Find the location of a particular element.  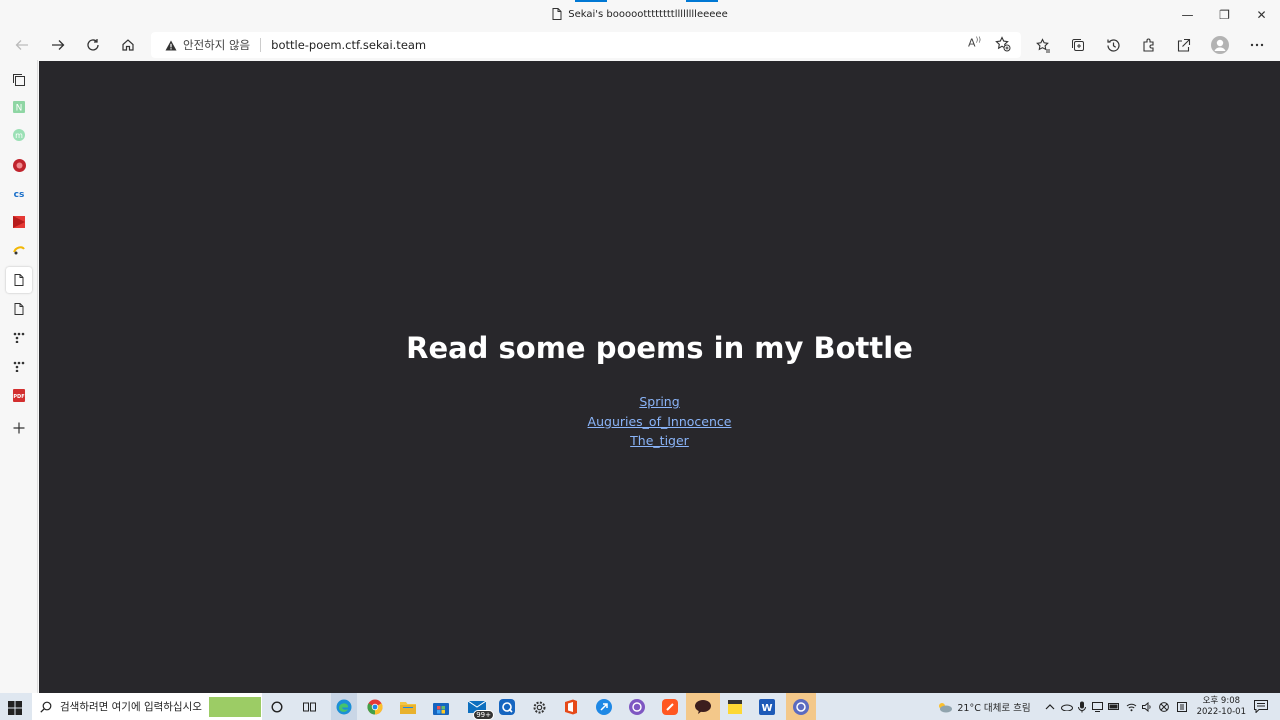

notification-icon is located at coordinates (1261, 706).